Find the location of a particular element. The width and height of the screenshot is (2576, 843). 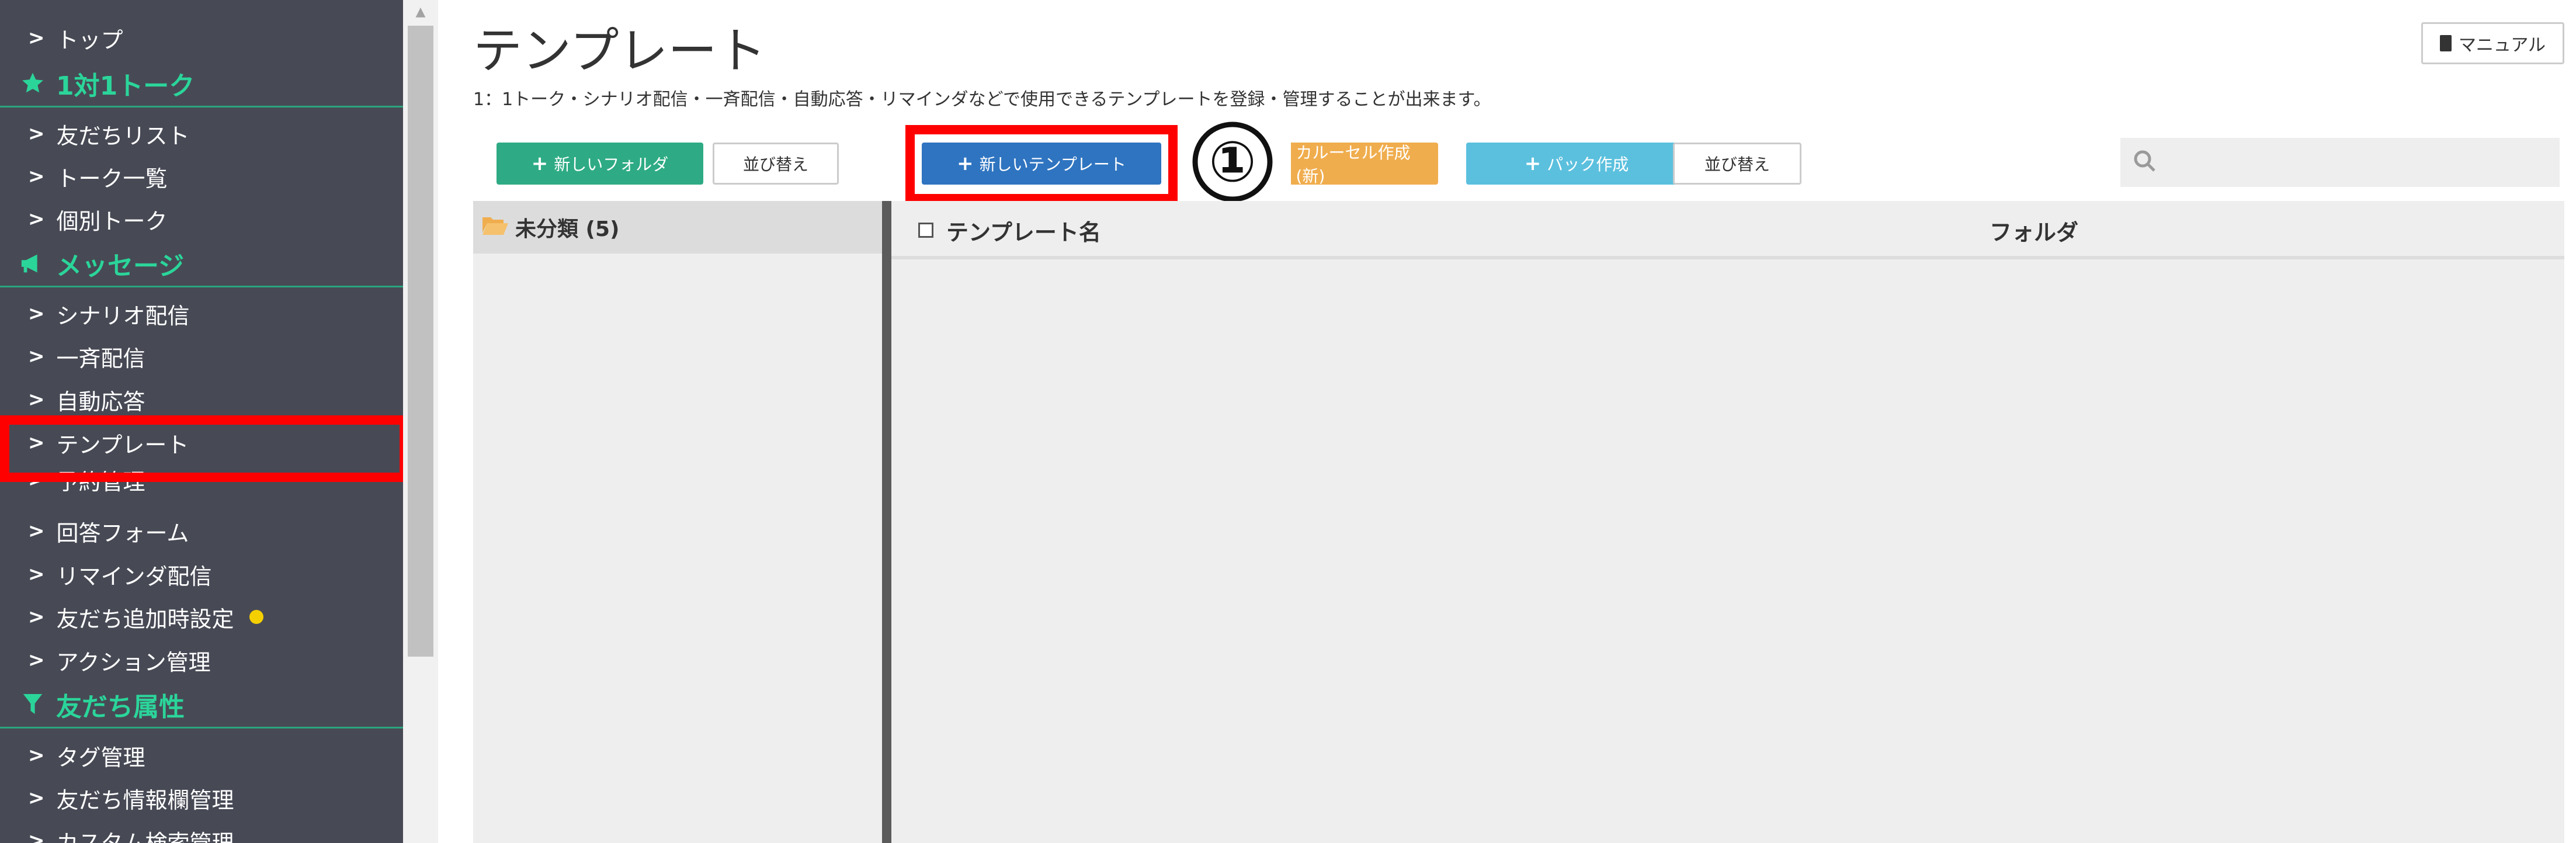

search-input is located at coordinates (2340, 162).